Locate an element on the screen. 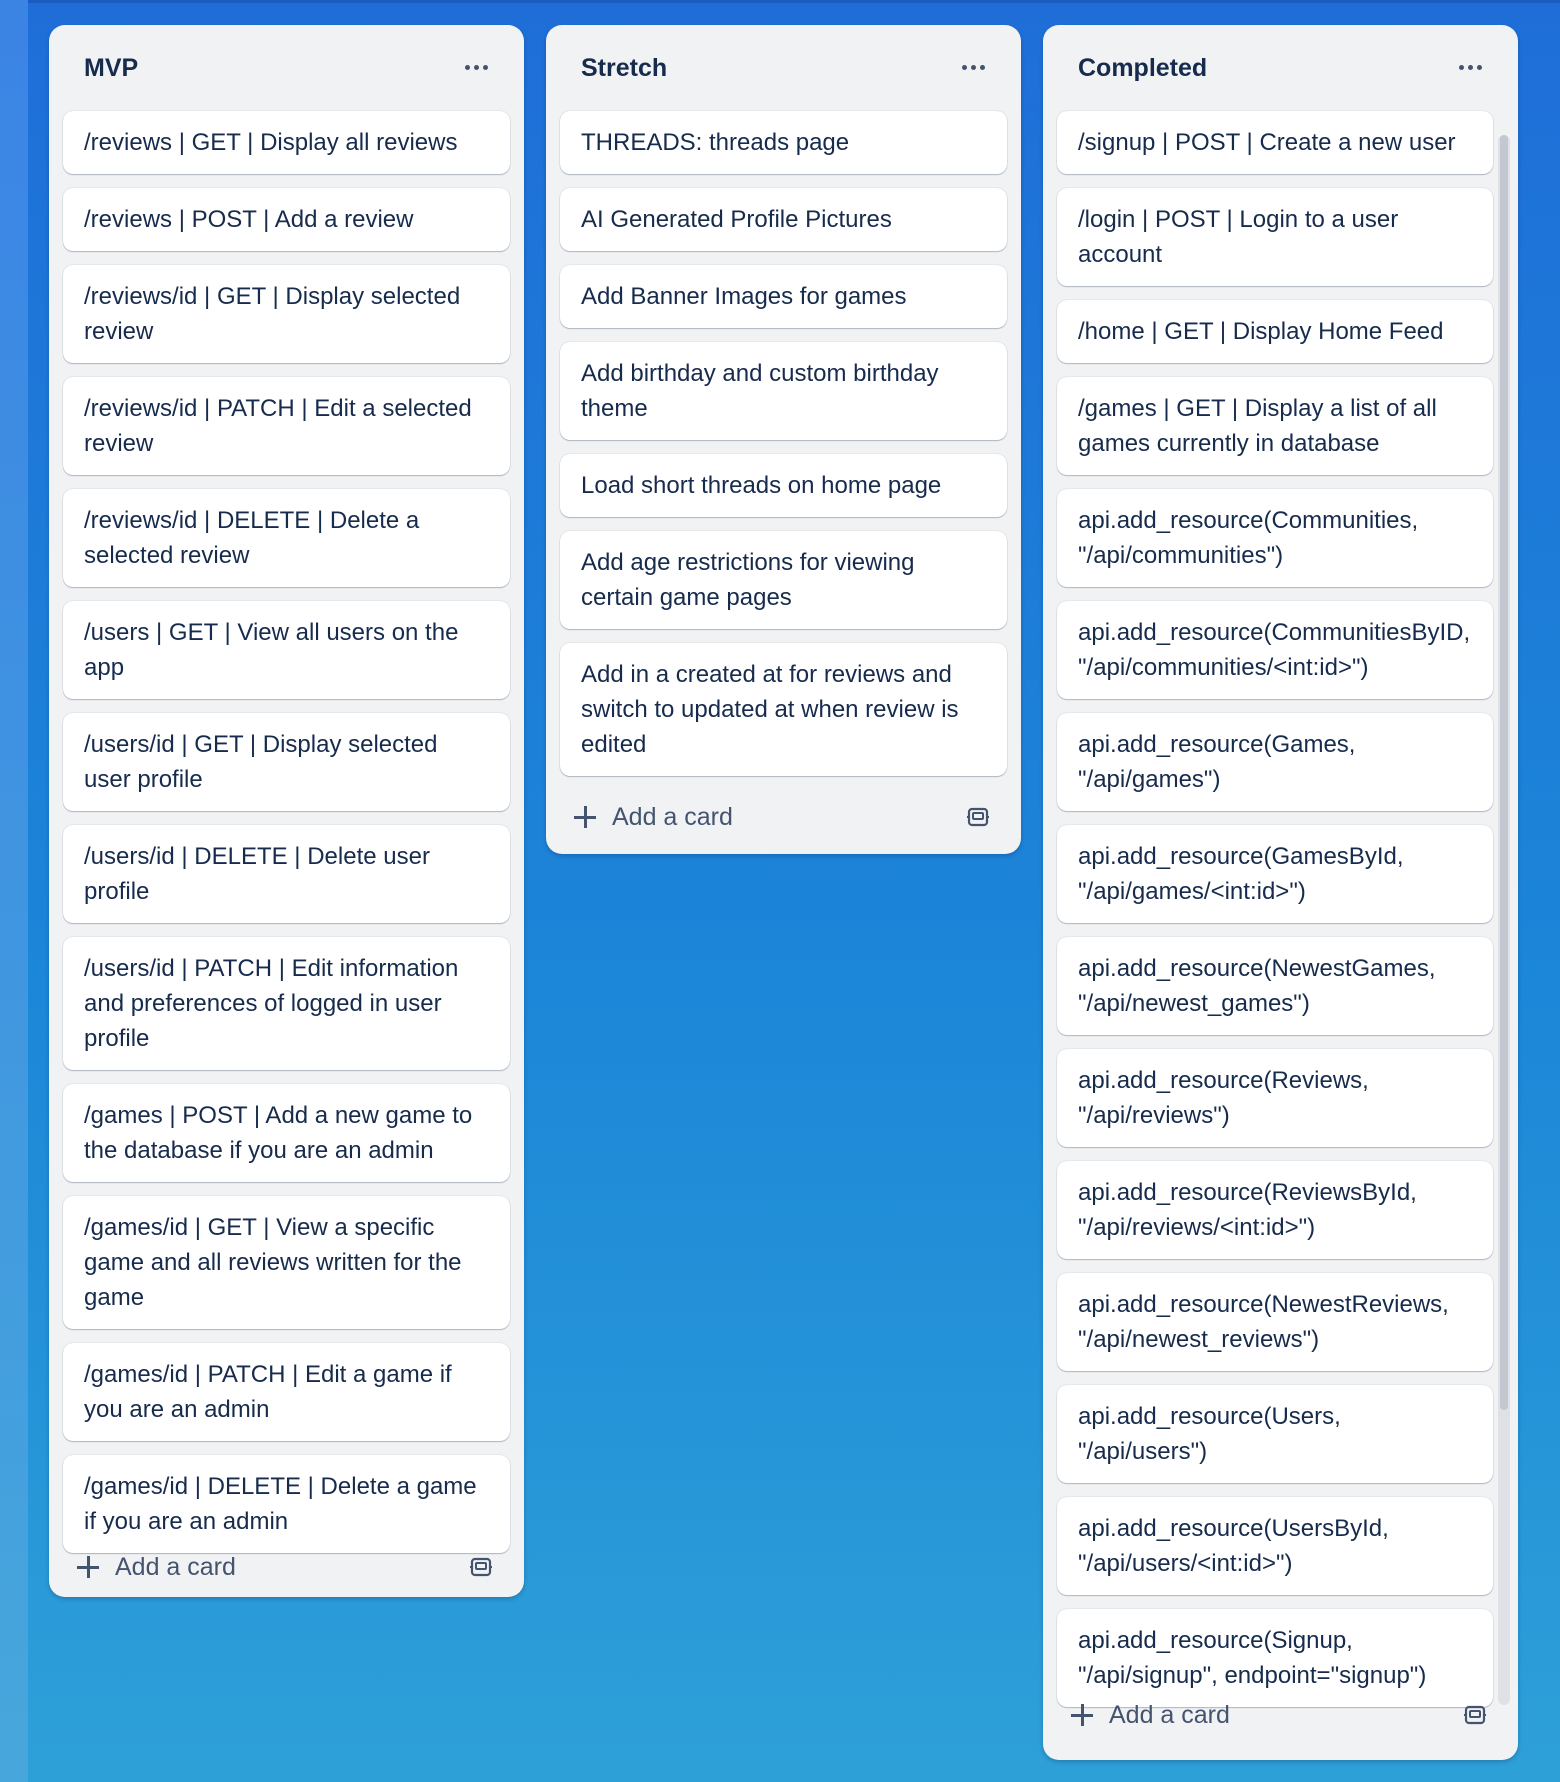 The height and width of the screenshot is (1782, 1560). card: /home | GET | Display Home Feed is located at coordinates (1275, 331).